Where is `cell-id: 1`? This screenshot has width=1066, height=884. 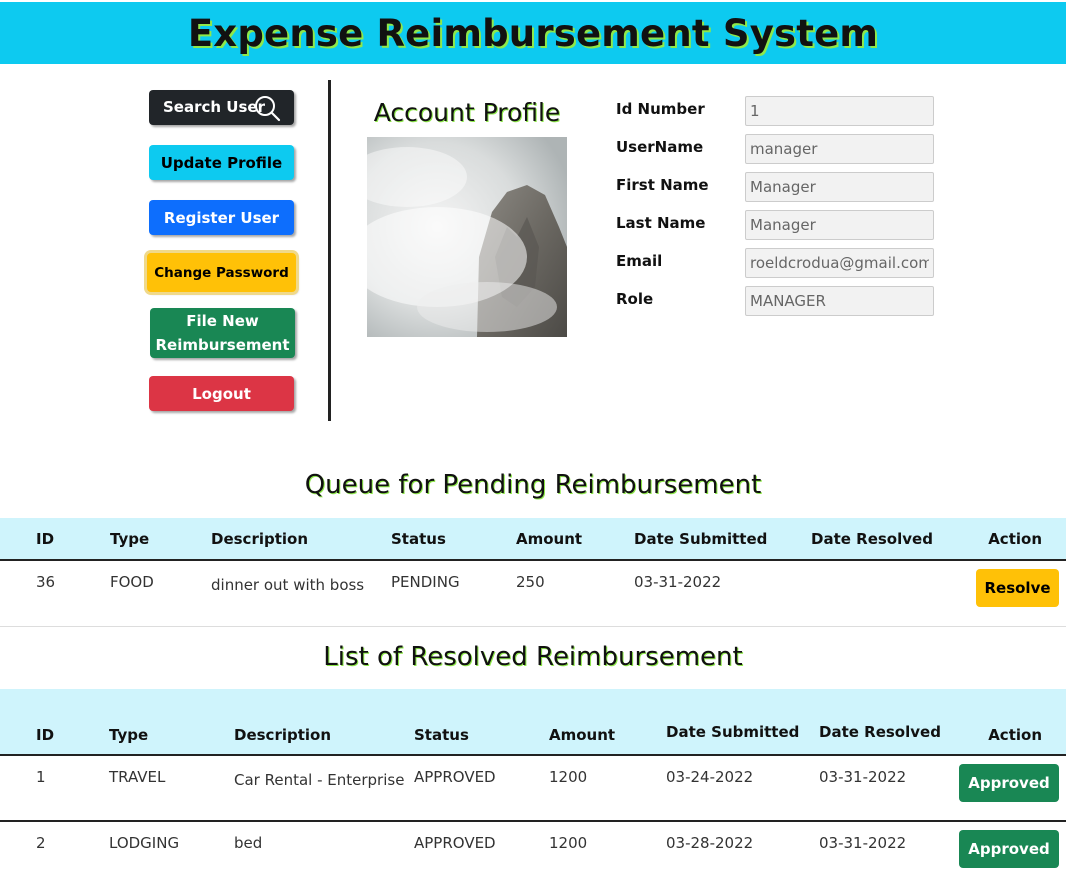 cell-id: 1 is located at coordinates (54, 788).